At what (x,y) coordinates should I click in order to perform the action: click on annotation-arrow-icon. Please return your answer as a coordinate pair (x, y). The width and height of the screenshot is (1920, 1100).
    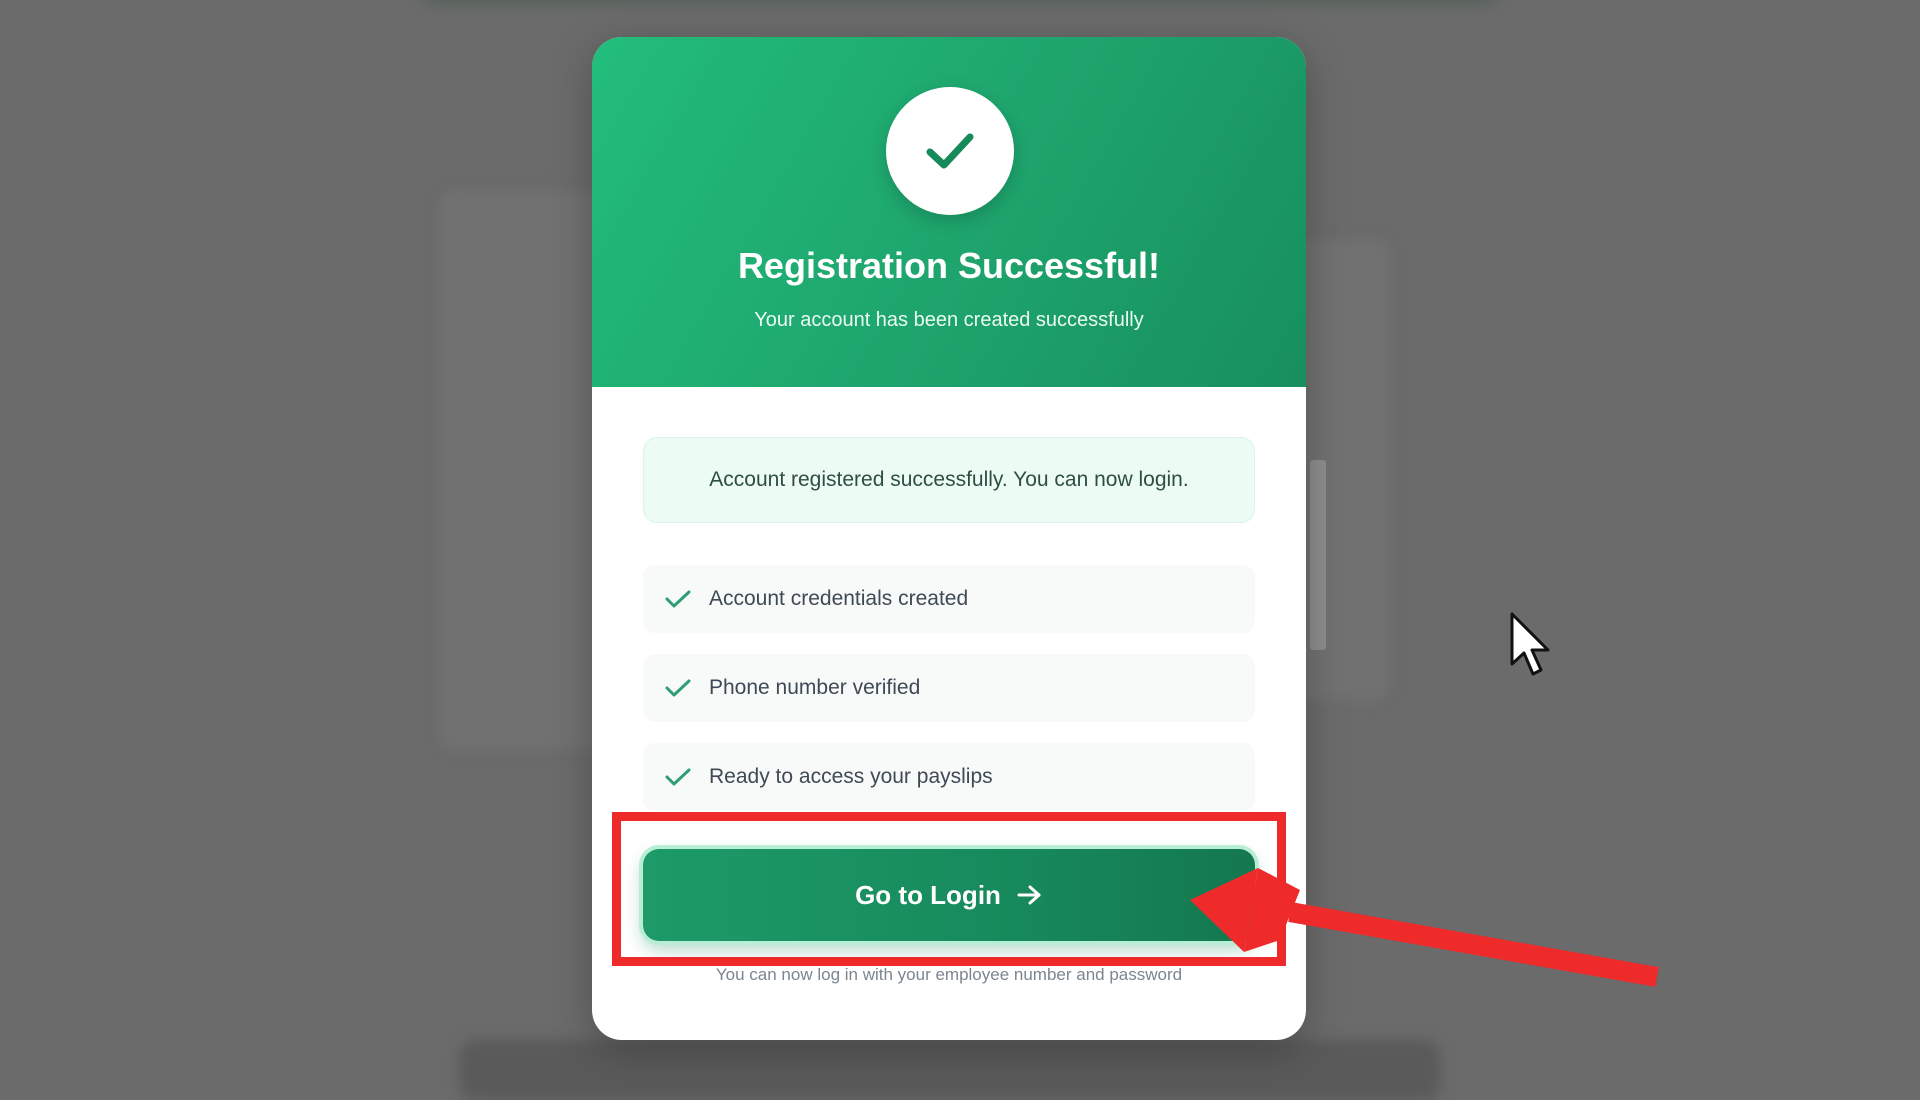
    Looking at the image, I should click on (1424, 927).